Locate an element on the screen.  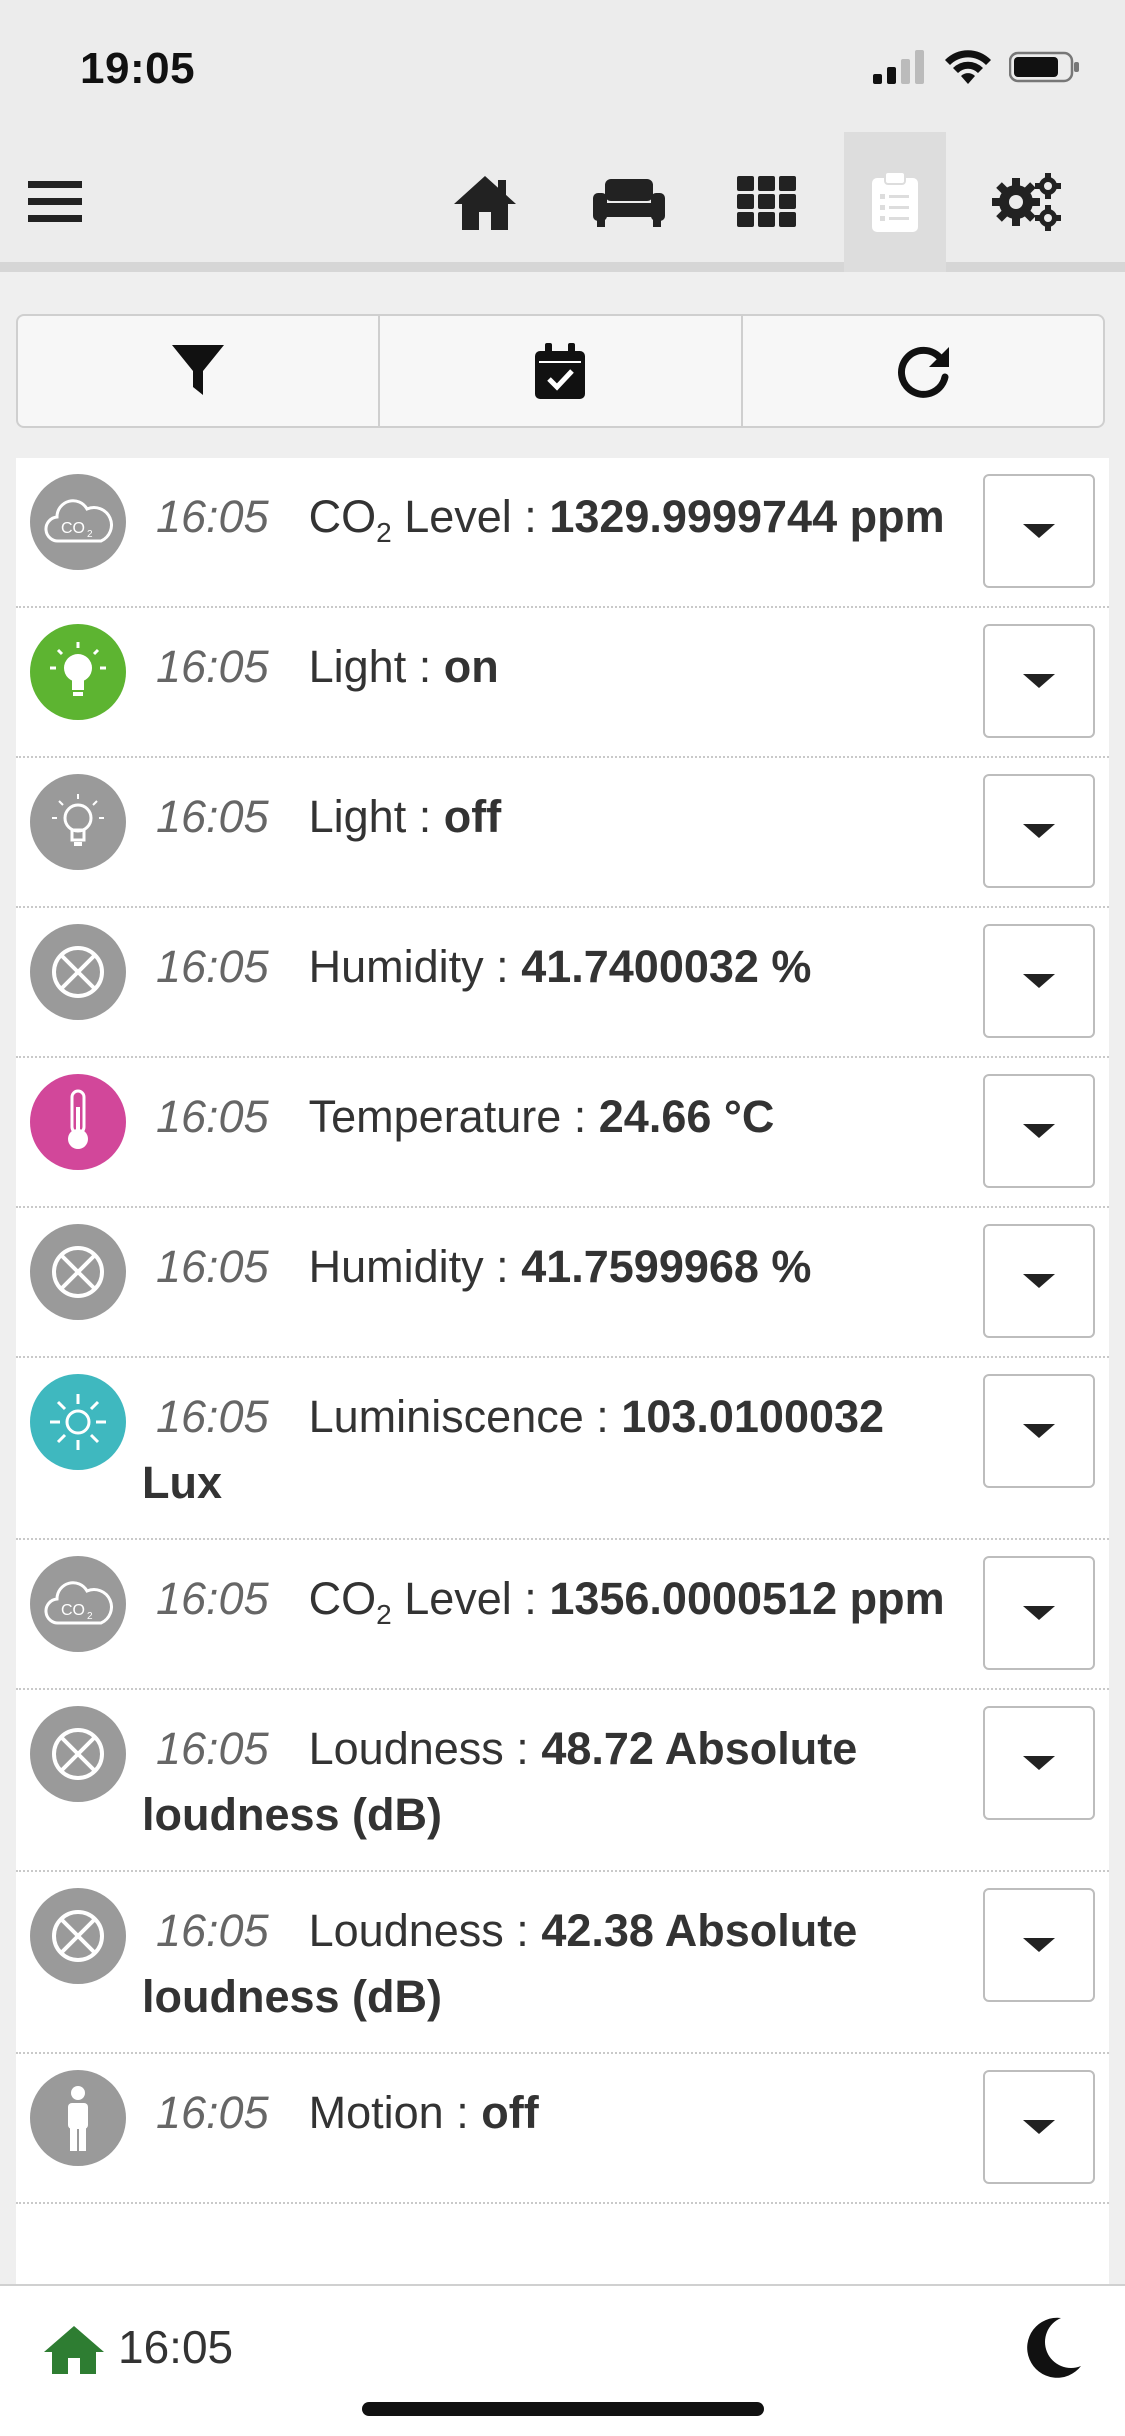
bulb-off-icon is located at coordinates (78, 822).